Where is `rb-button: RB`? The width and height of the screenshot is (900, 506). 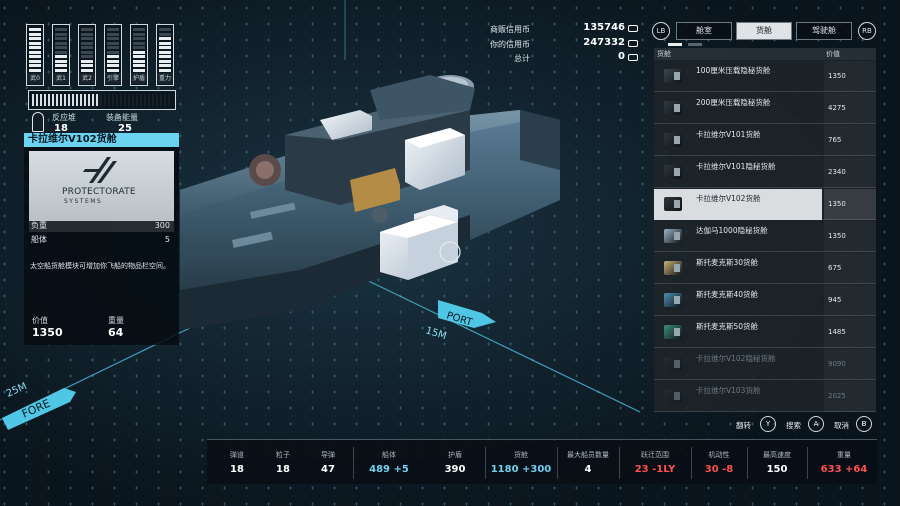 rb-button: RB is located at coordinates (867, 31).